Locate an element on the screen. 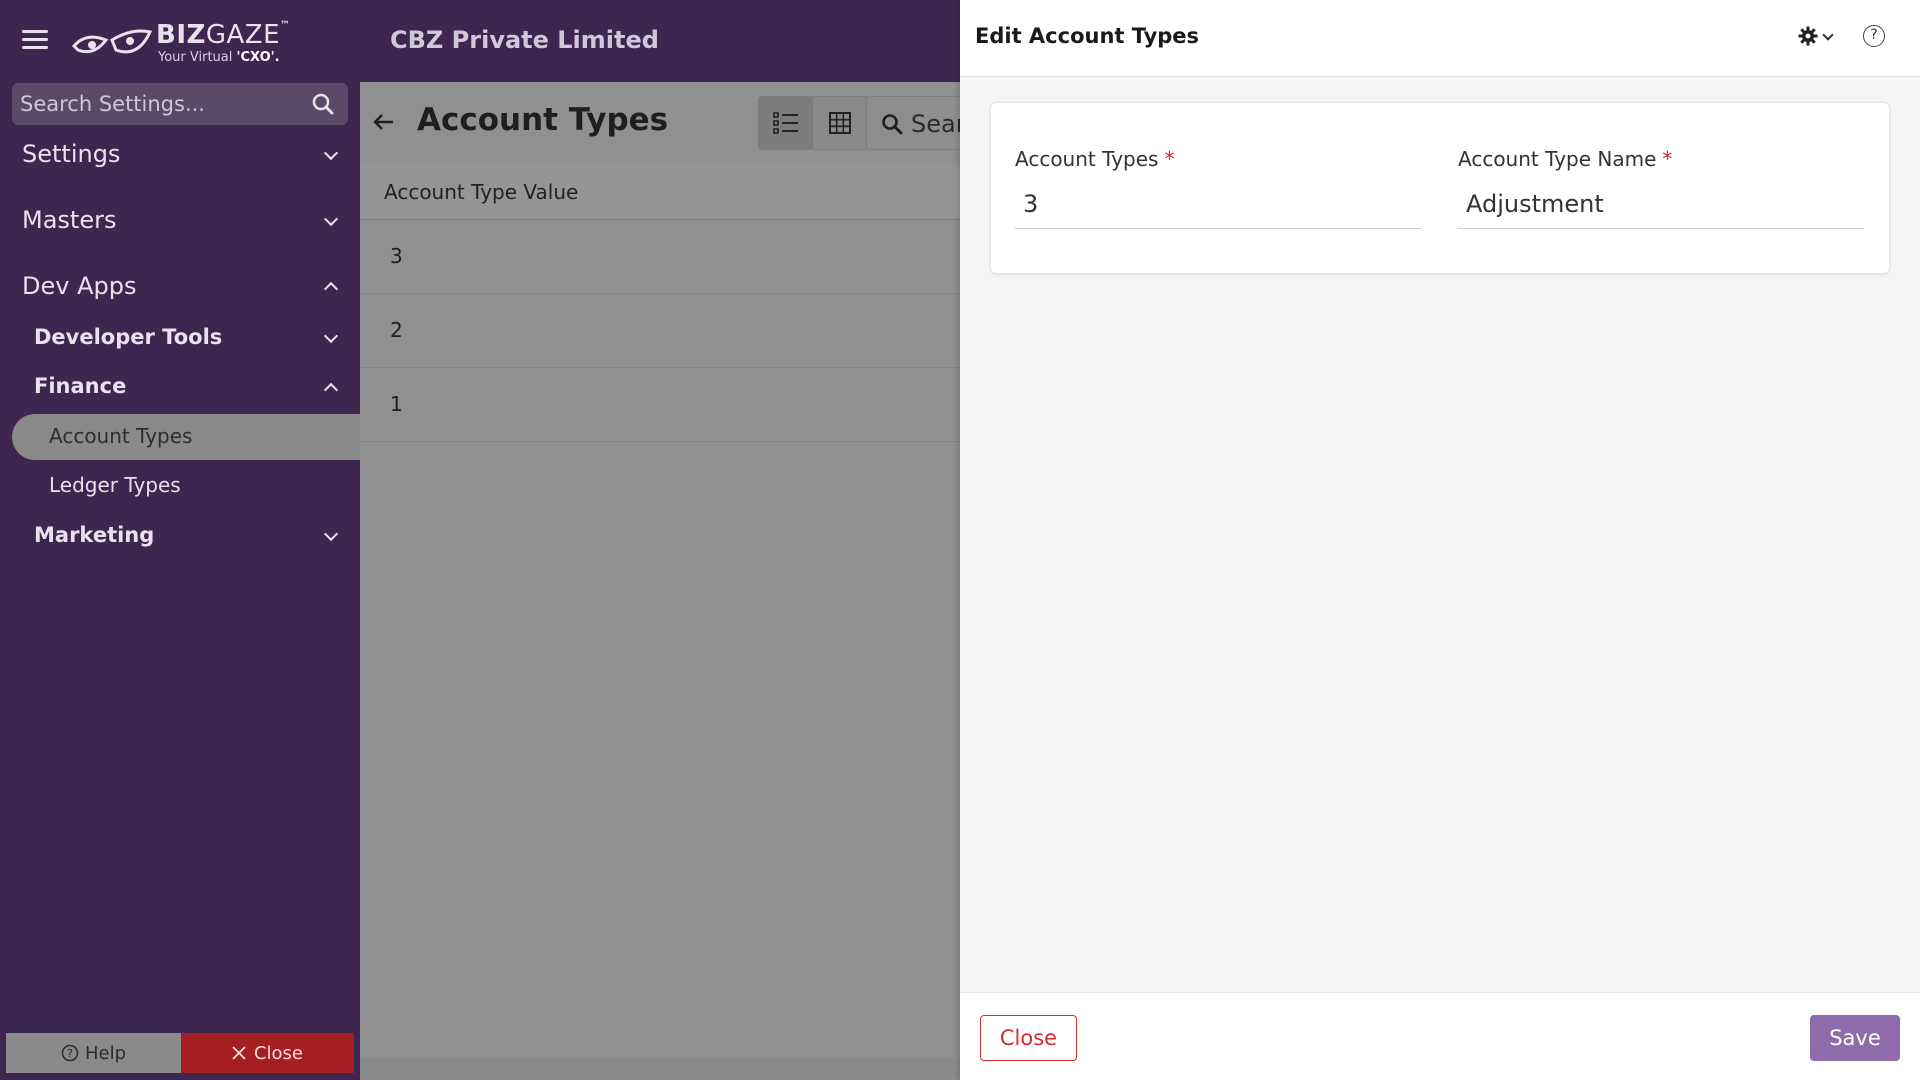 The height and width of the screenshot is (1080, 1920). nav-sub-developer-tools: Developer Tools is located at coordinates (180, 338).